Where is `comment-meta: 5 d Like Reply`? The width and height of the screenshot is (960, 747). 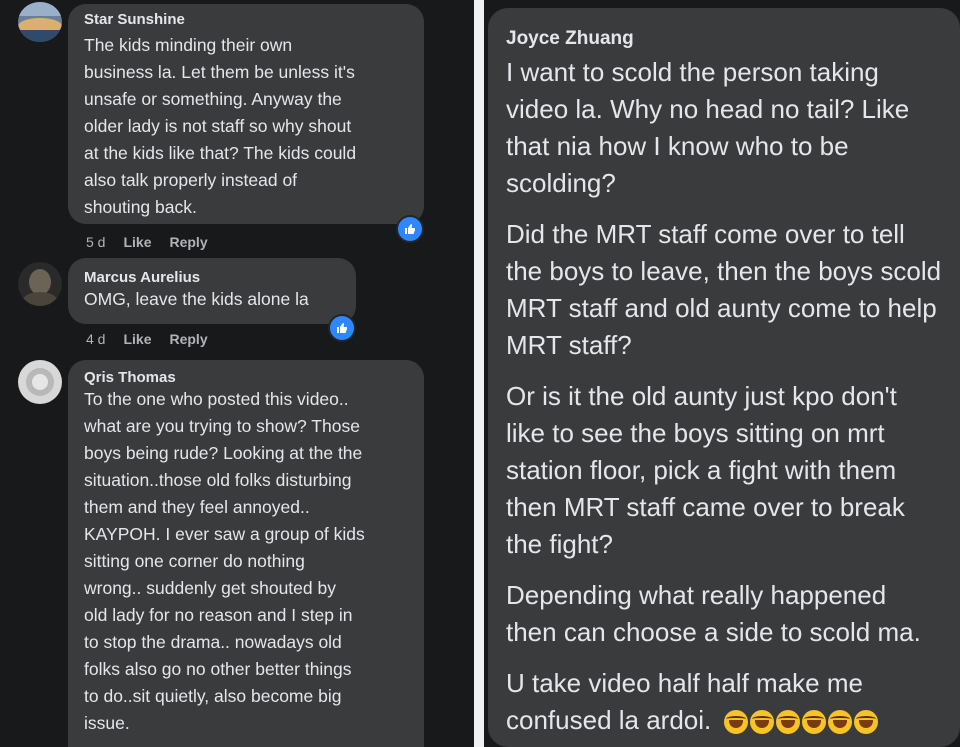
comment-meta: 5 d Like Reply is located at coordinates (147, 242).